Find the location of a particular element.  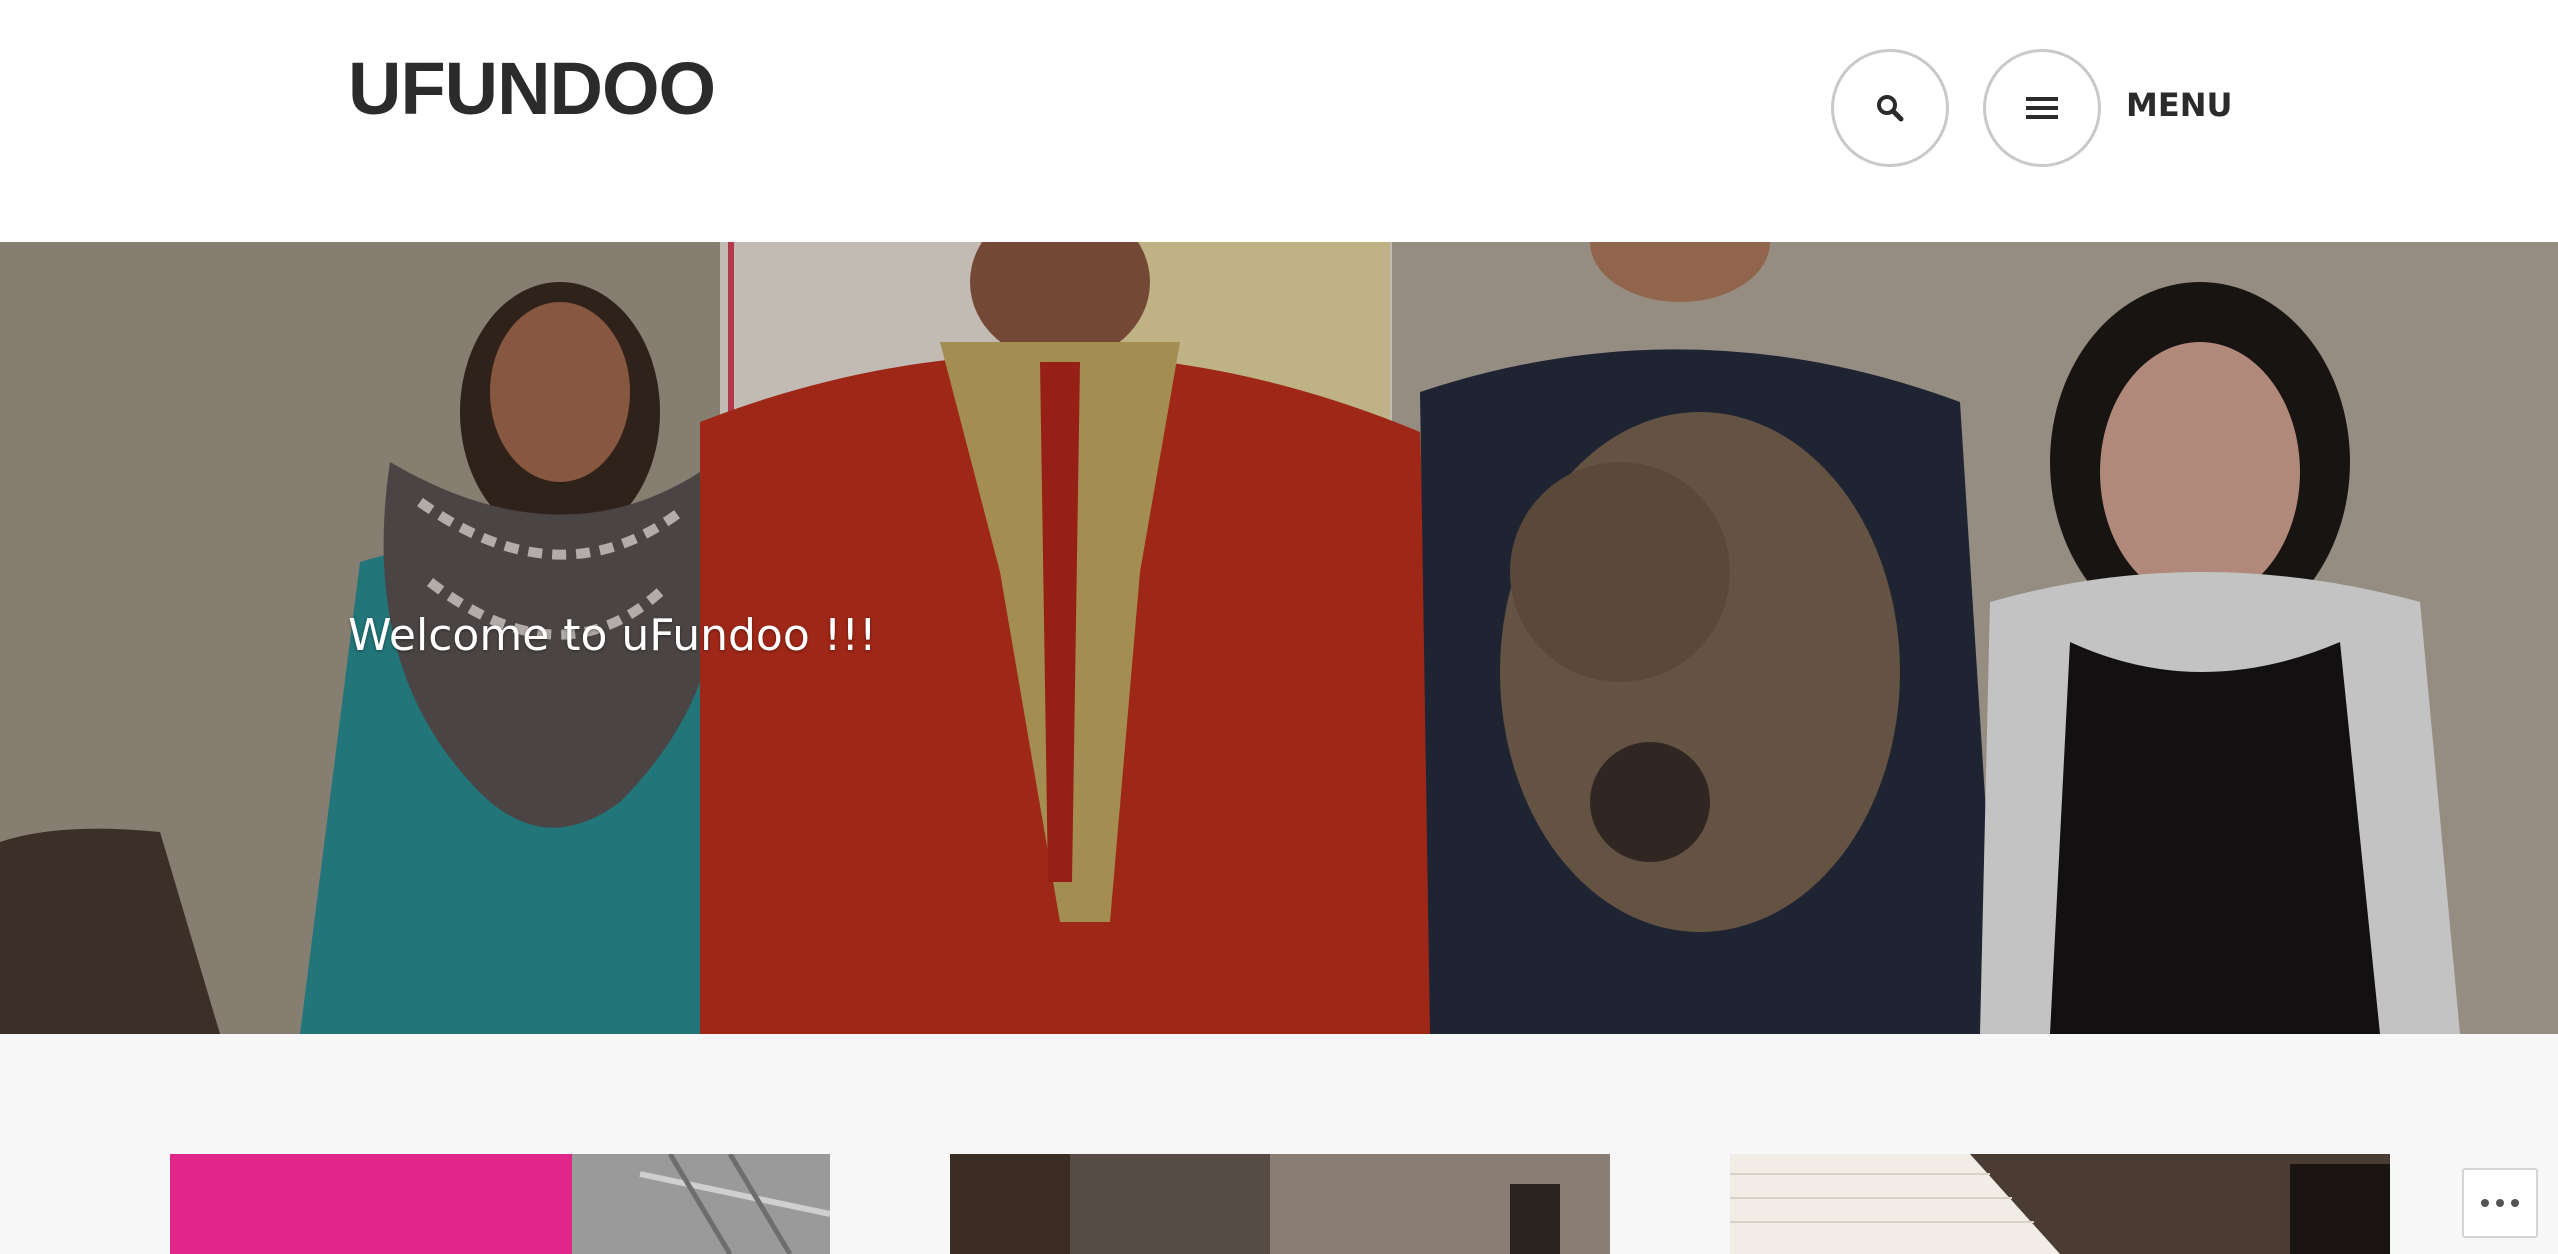

more-options-button is located at coordinates (2500, 1203).